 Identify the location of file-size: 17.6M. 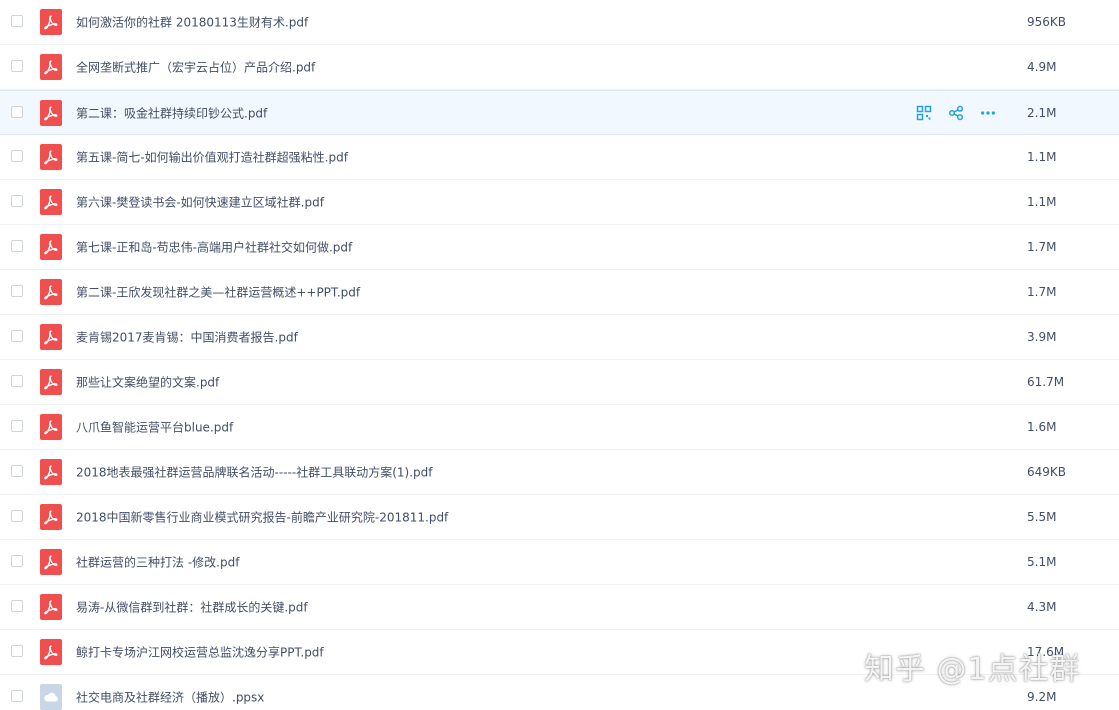
(1046, 652).